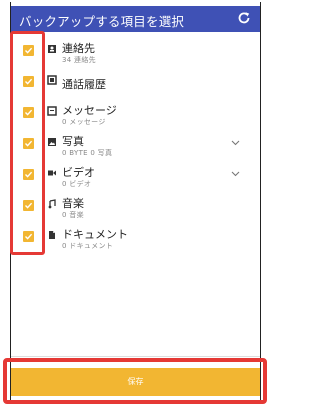 This screenshot has width=320, height=410. What do you see at coordinates (52, 142) in the screenshot?
I see `photo-icon` at bounding box center [52, 142].